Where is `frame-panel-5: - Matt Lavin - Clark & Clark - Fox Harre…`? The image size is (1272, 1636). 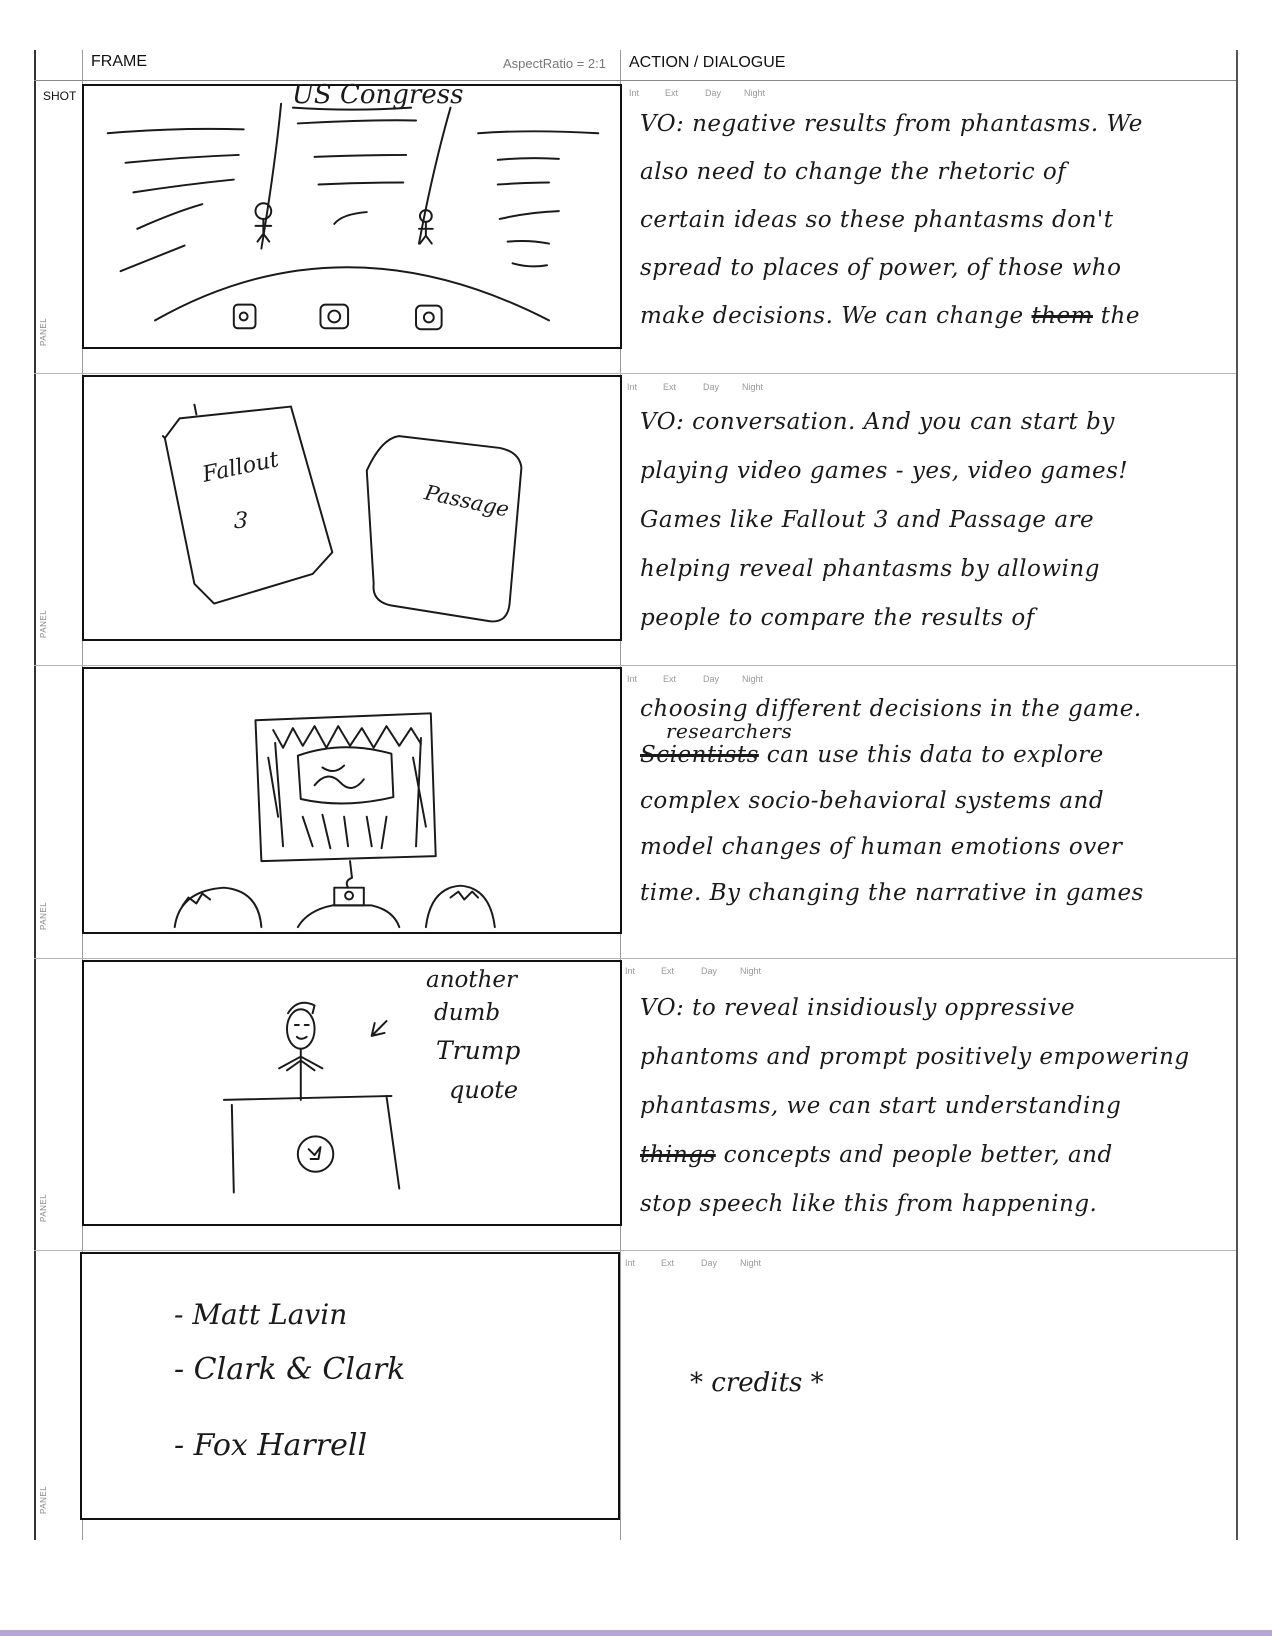
frame-panel-5: - Matt Lavin - Clark & Clark - Fox Harre… is located at coordinates (350, 1386).